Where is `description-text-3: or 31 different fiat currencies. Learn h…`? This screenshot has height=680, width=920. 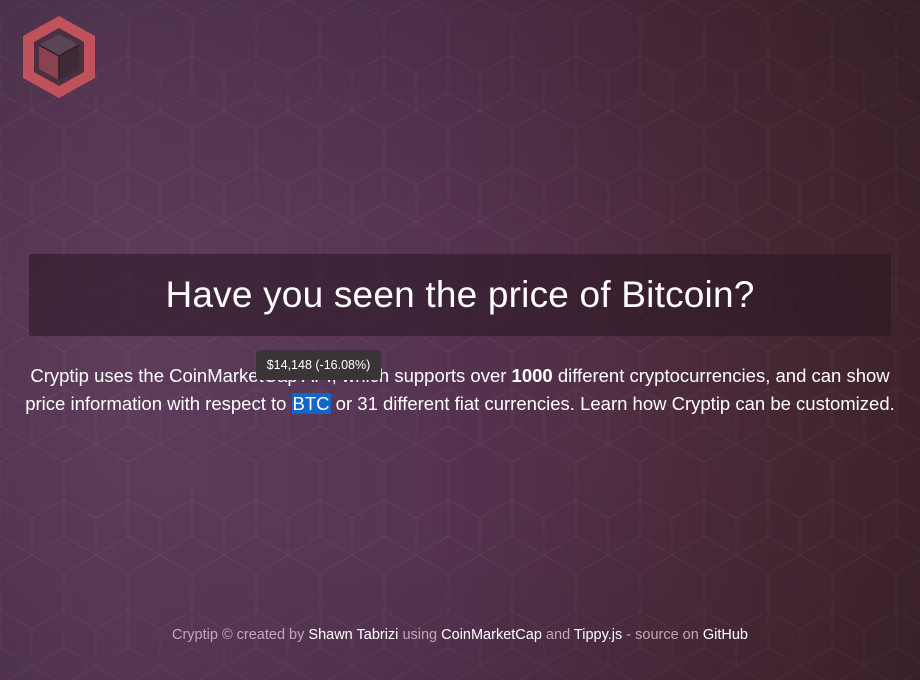 description-text-3: or 31 different fiat currencies. Learn h… is located at coordinates (612, 403).